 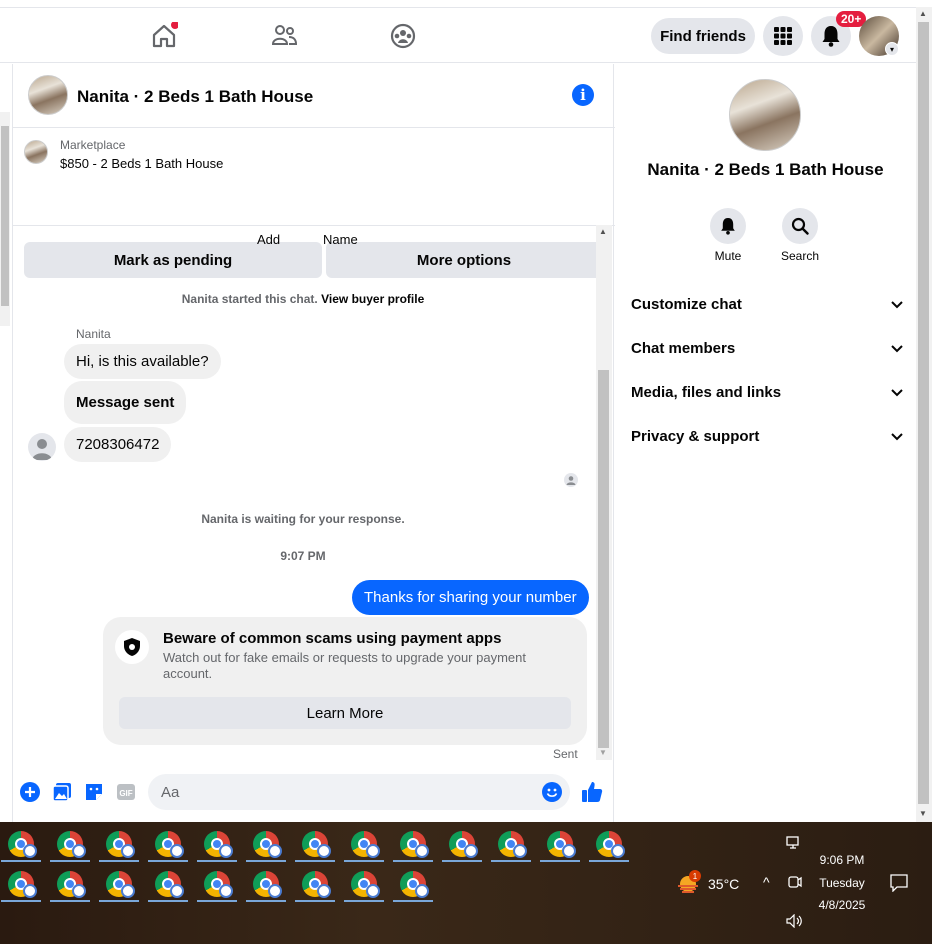 What do you see at coordinates (125, 402) in the screenshot?
I see `message-bubble: Message sent` at bounding box center [125, 402].